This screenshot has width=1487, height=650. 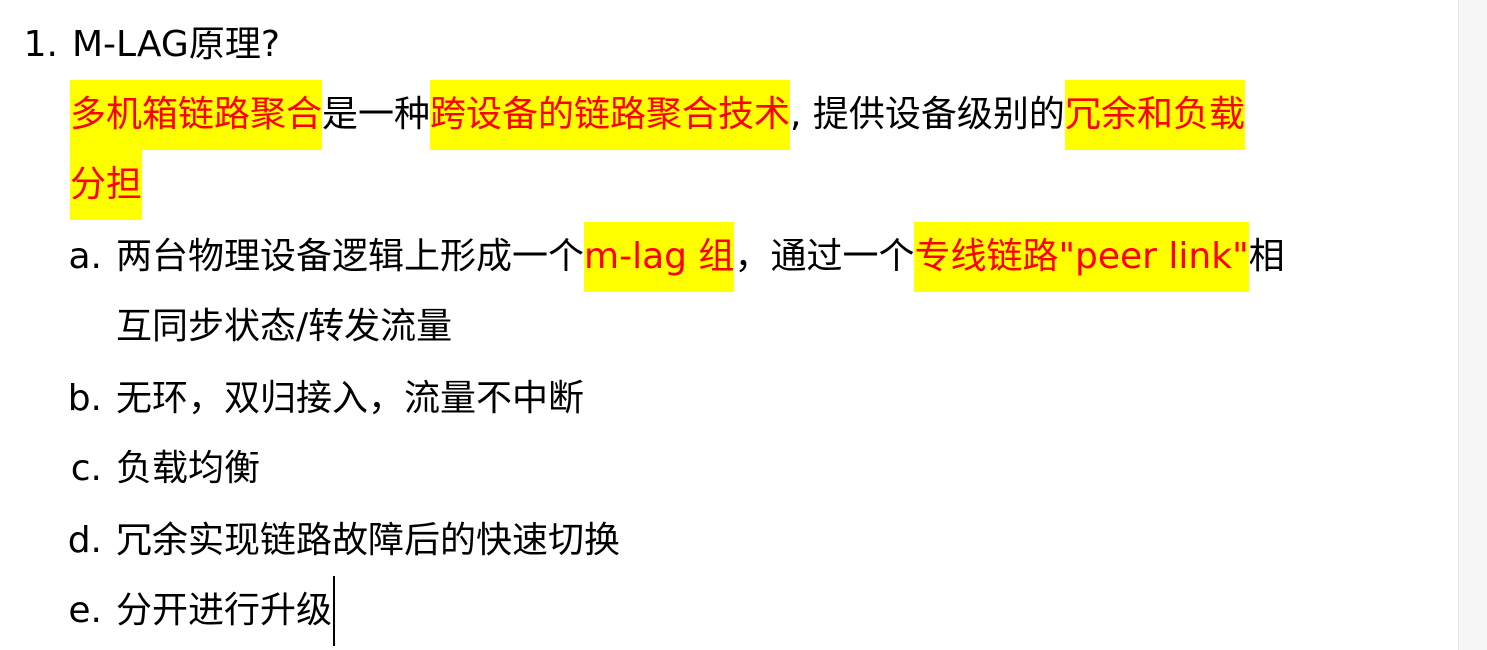 I want to click on summary-text-2: , 提供设备级别的, so click(x=927, y=114).